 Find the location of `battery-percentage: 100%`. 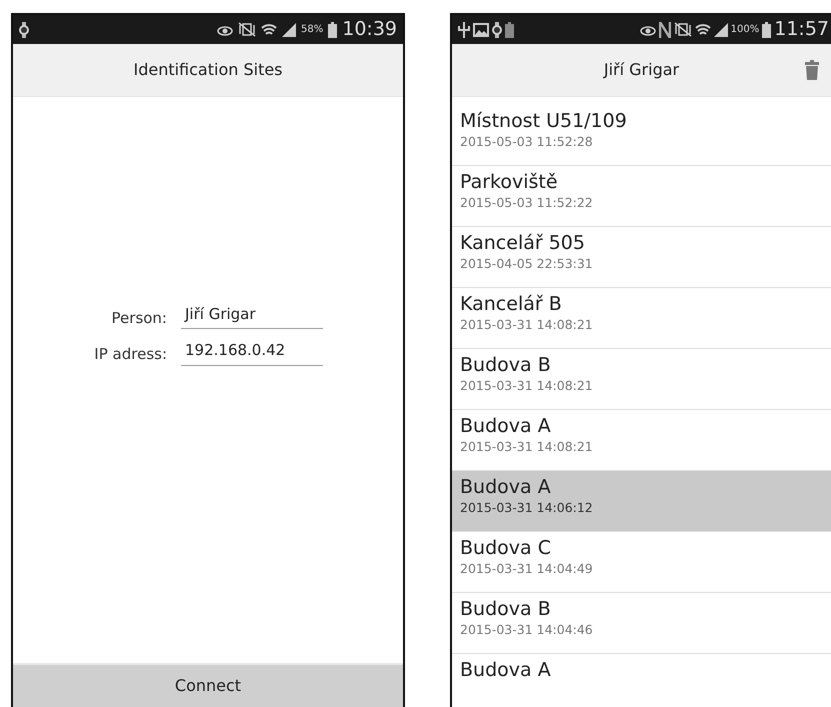

battery-percentage: 100% is located at coordinates (745, 30).